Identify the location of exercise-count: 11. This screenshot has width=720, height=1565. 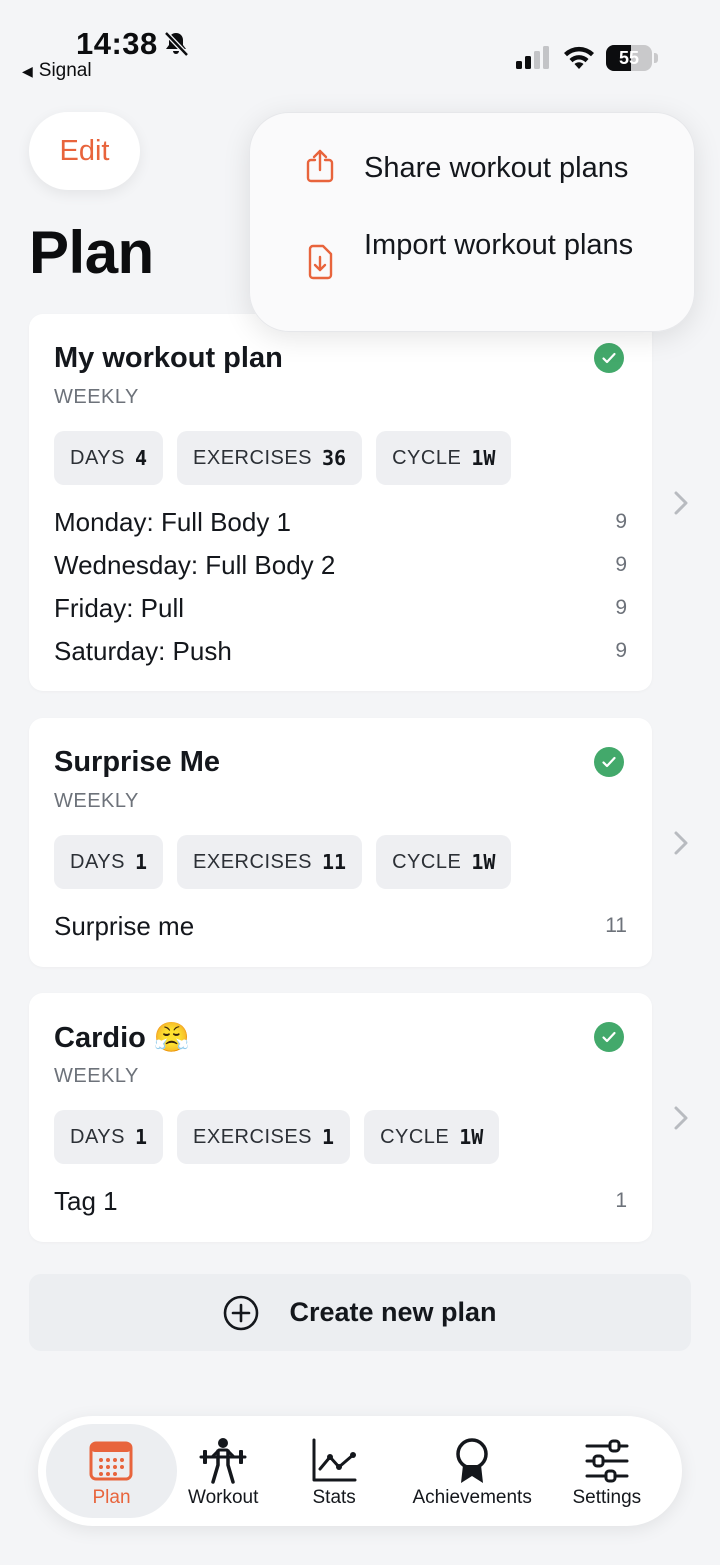
(616, 925).